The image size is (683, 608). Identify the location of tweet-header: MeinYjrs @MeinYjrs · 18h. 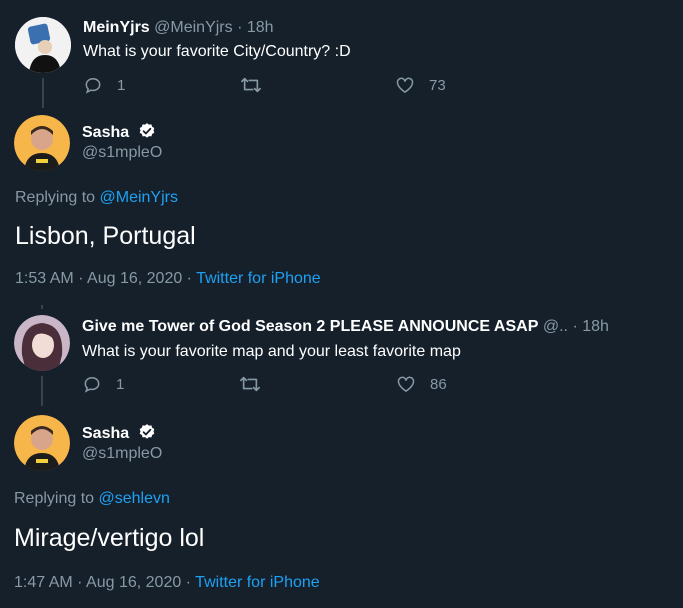
(178, 28).